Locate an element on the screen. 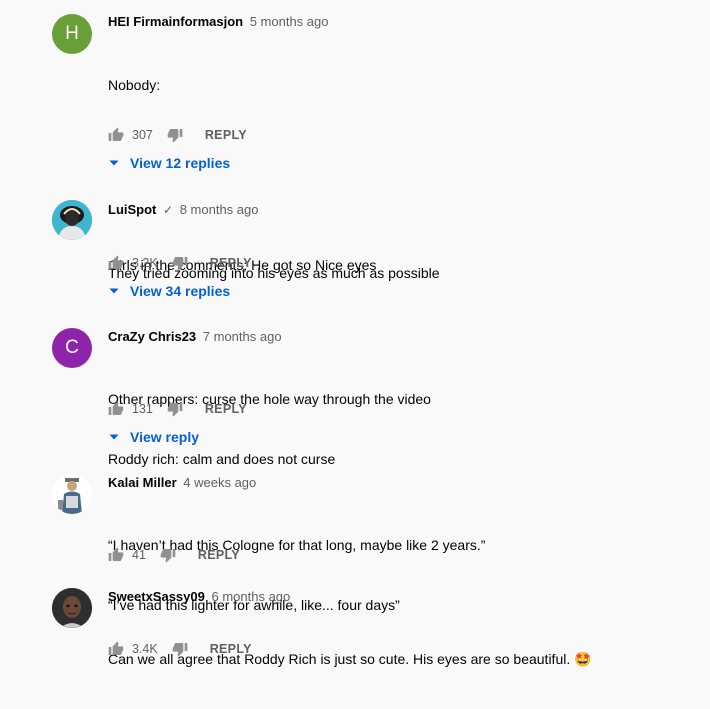  comment-actions: 3.2K REPLY is located at coordinates (180, 263).